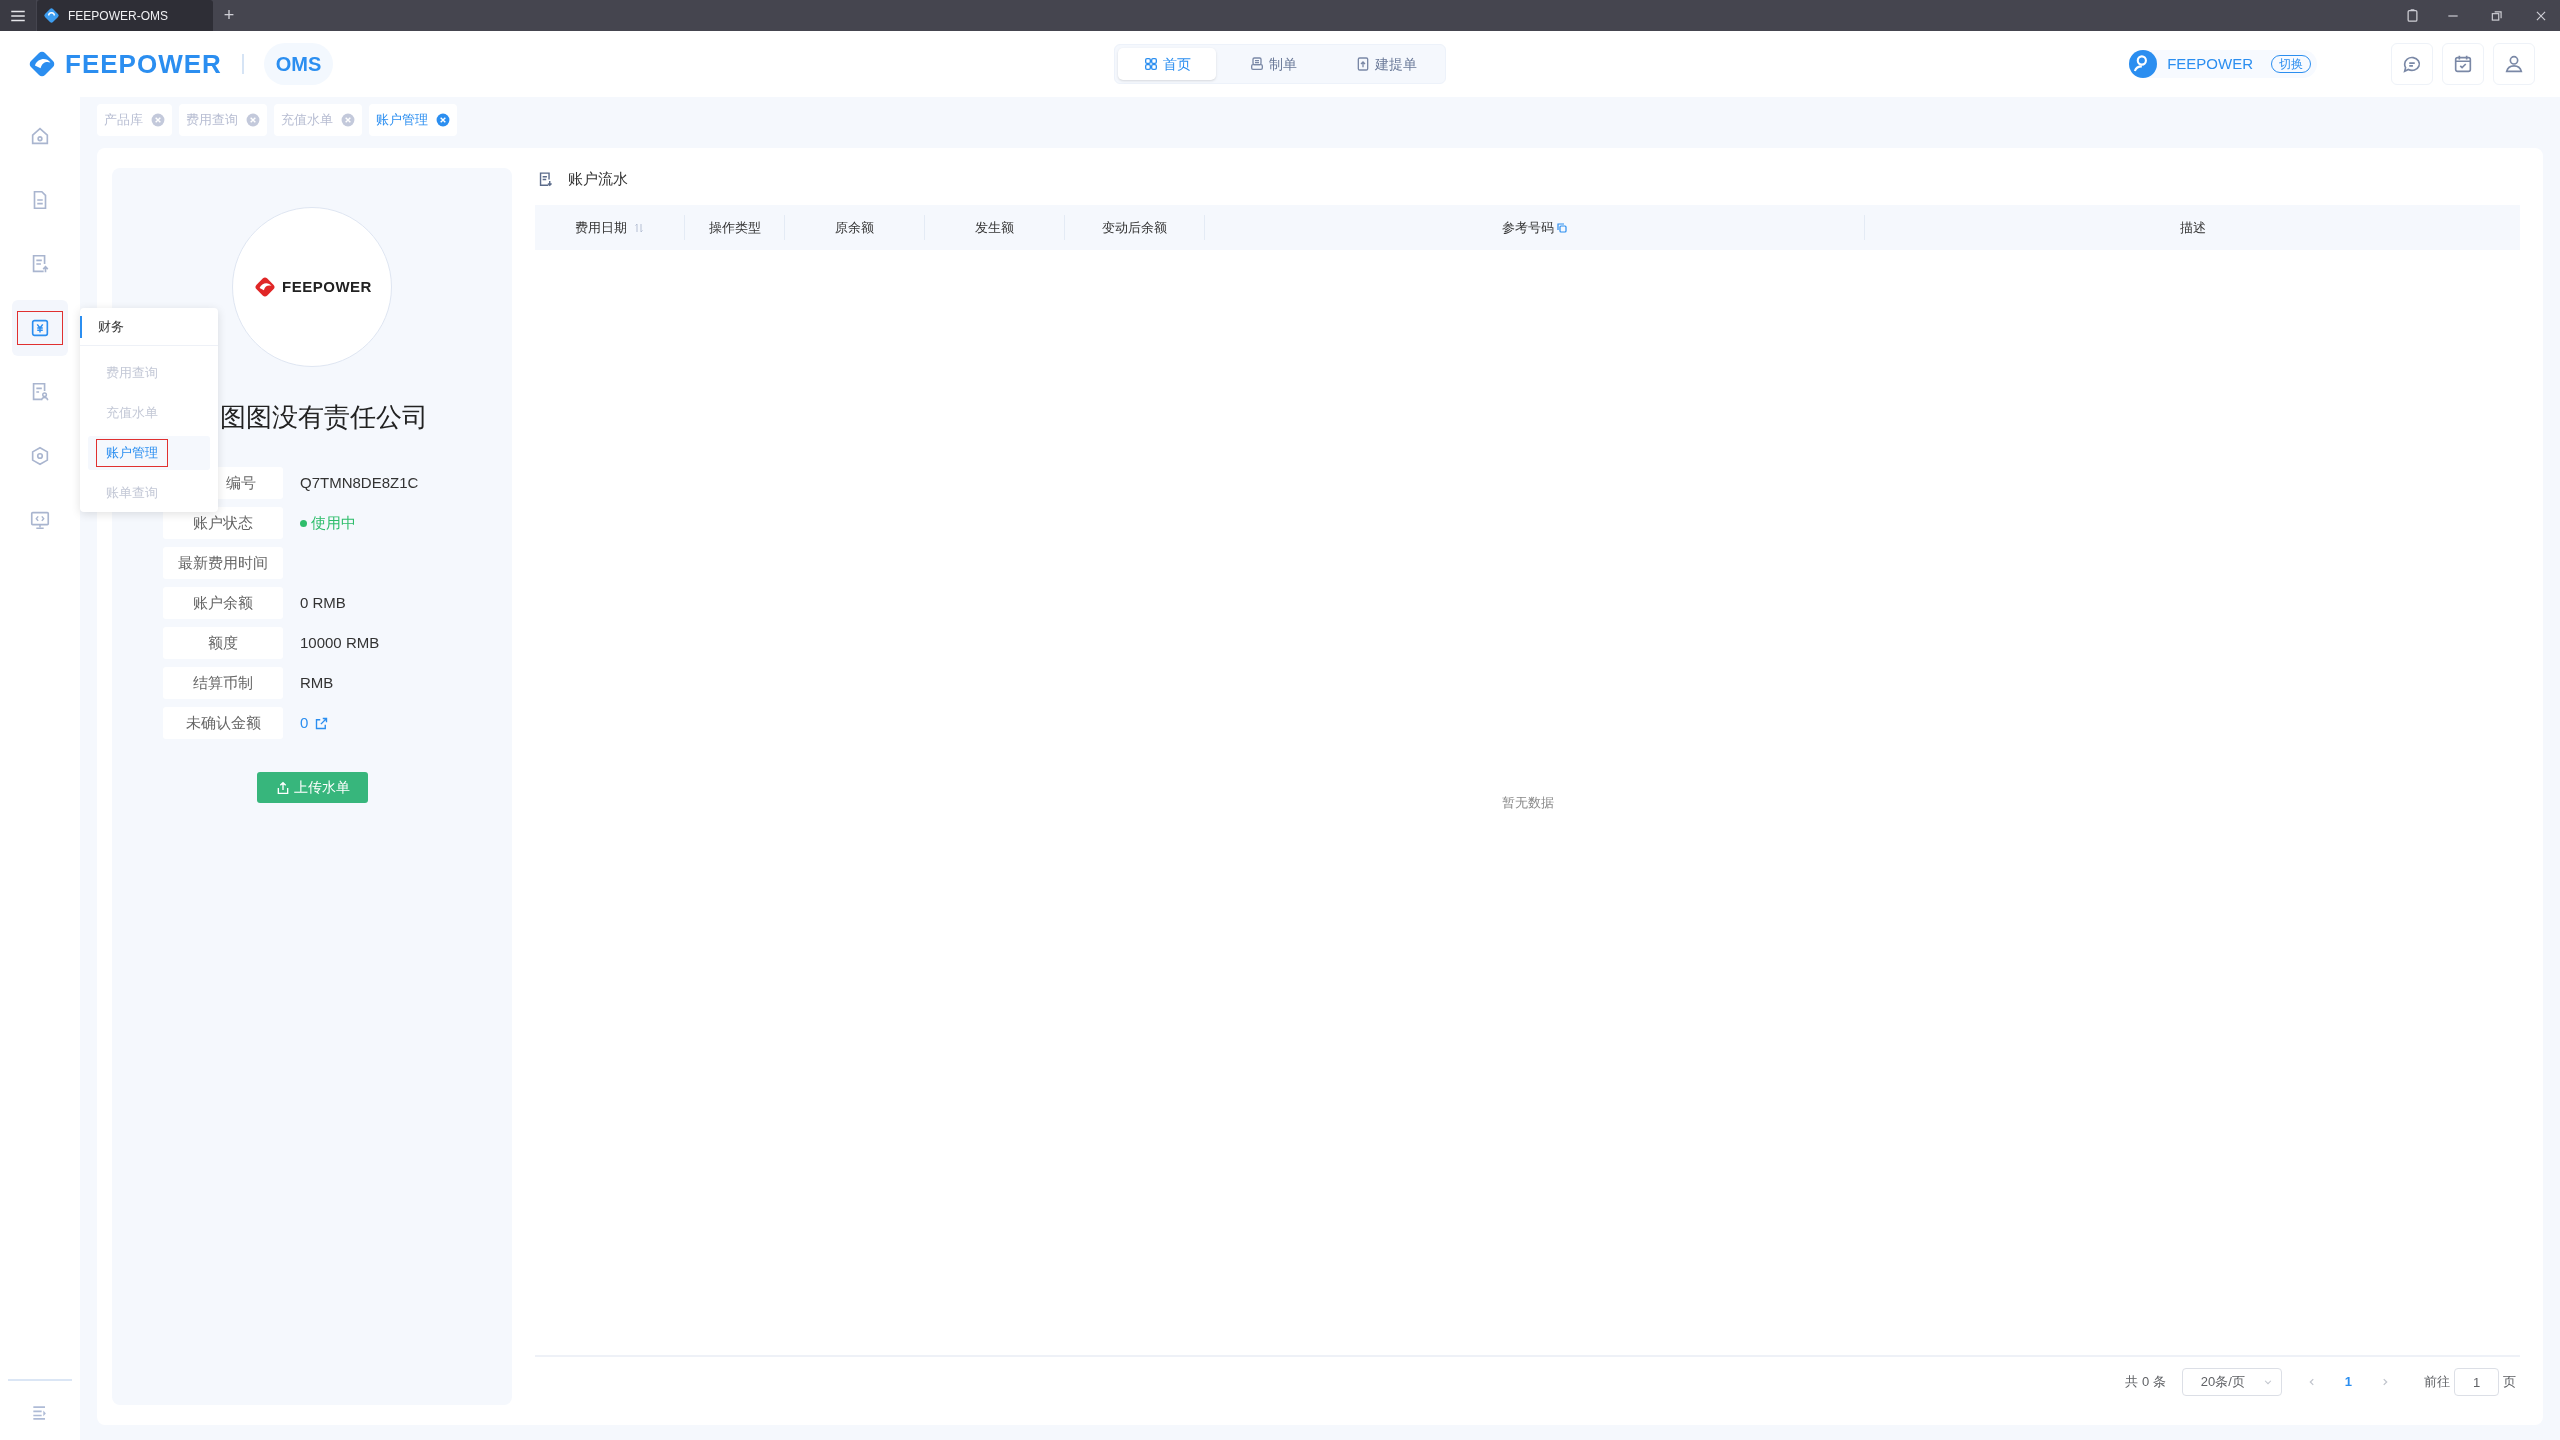 This screenshot has height=1440, width=2560. Describe the element at coordinates (323, 602) in the screenshot. I see `field-value: 0 RMB` at that location.